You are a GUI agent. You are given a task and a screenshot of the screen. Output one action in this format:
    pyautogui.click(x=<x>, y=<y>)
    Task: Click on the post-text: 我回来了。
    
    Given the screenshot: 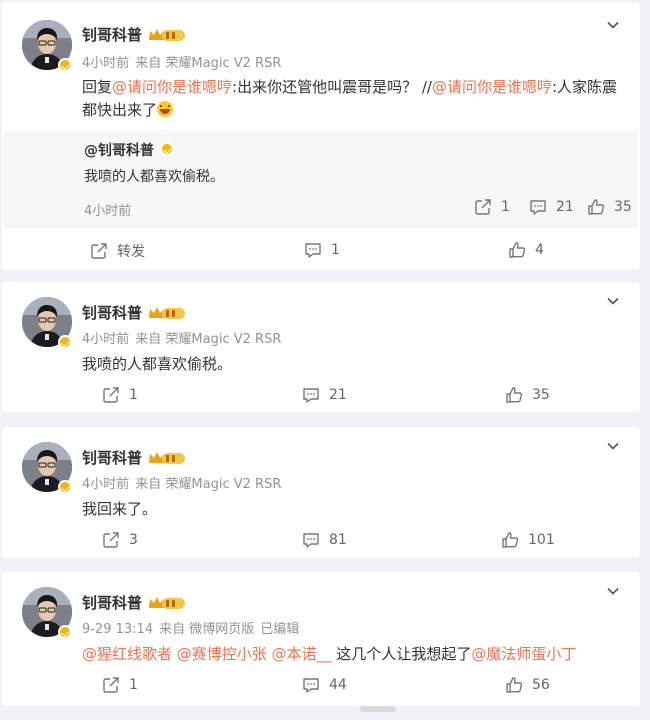 What is the action you would take?
    pyautogui.click(x=120, y=509)
    